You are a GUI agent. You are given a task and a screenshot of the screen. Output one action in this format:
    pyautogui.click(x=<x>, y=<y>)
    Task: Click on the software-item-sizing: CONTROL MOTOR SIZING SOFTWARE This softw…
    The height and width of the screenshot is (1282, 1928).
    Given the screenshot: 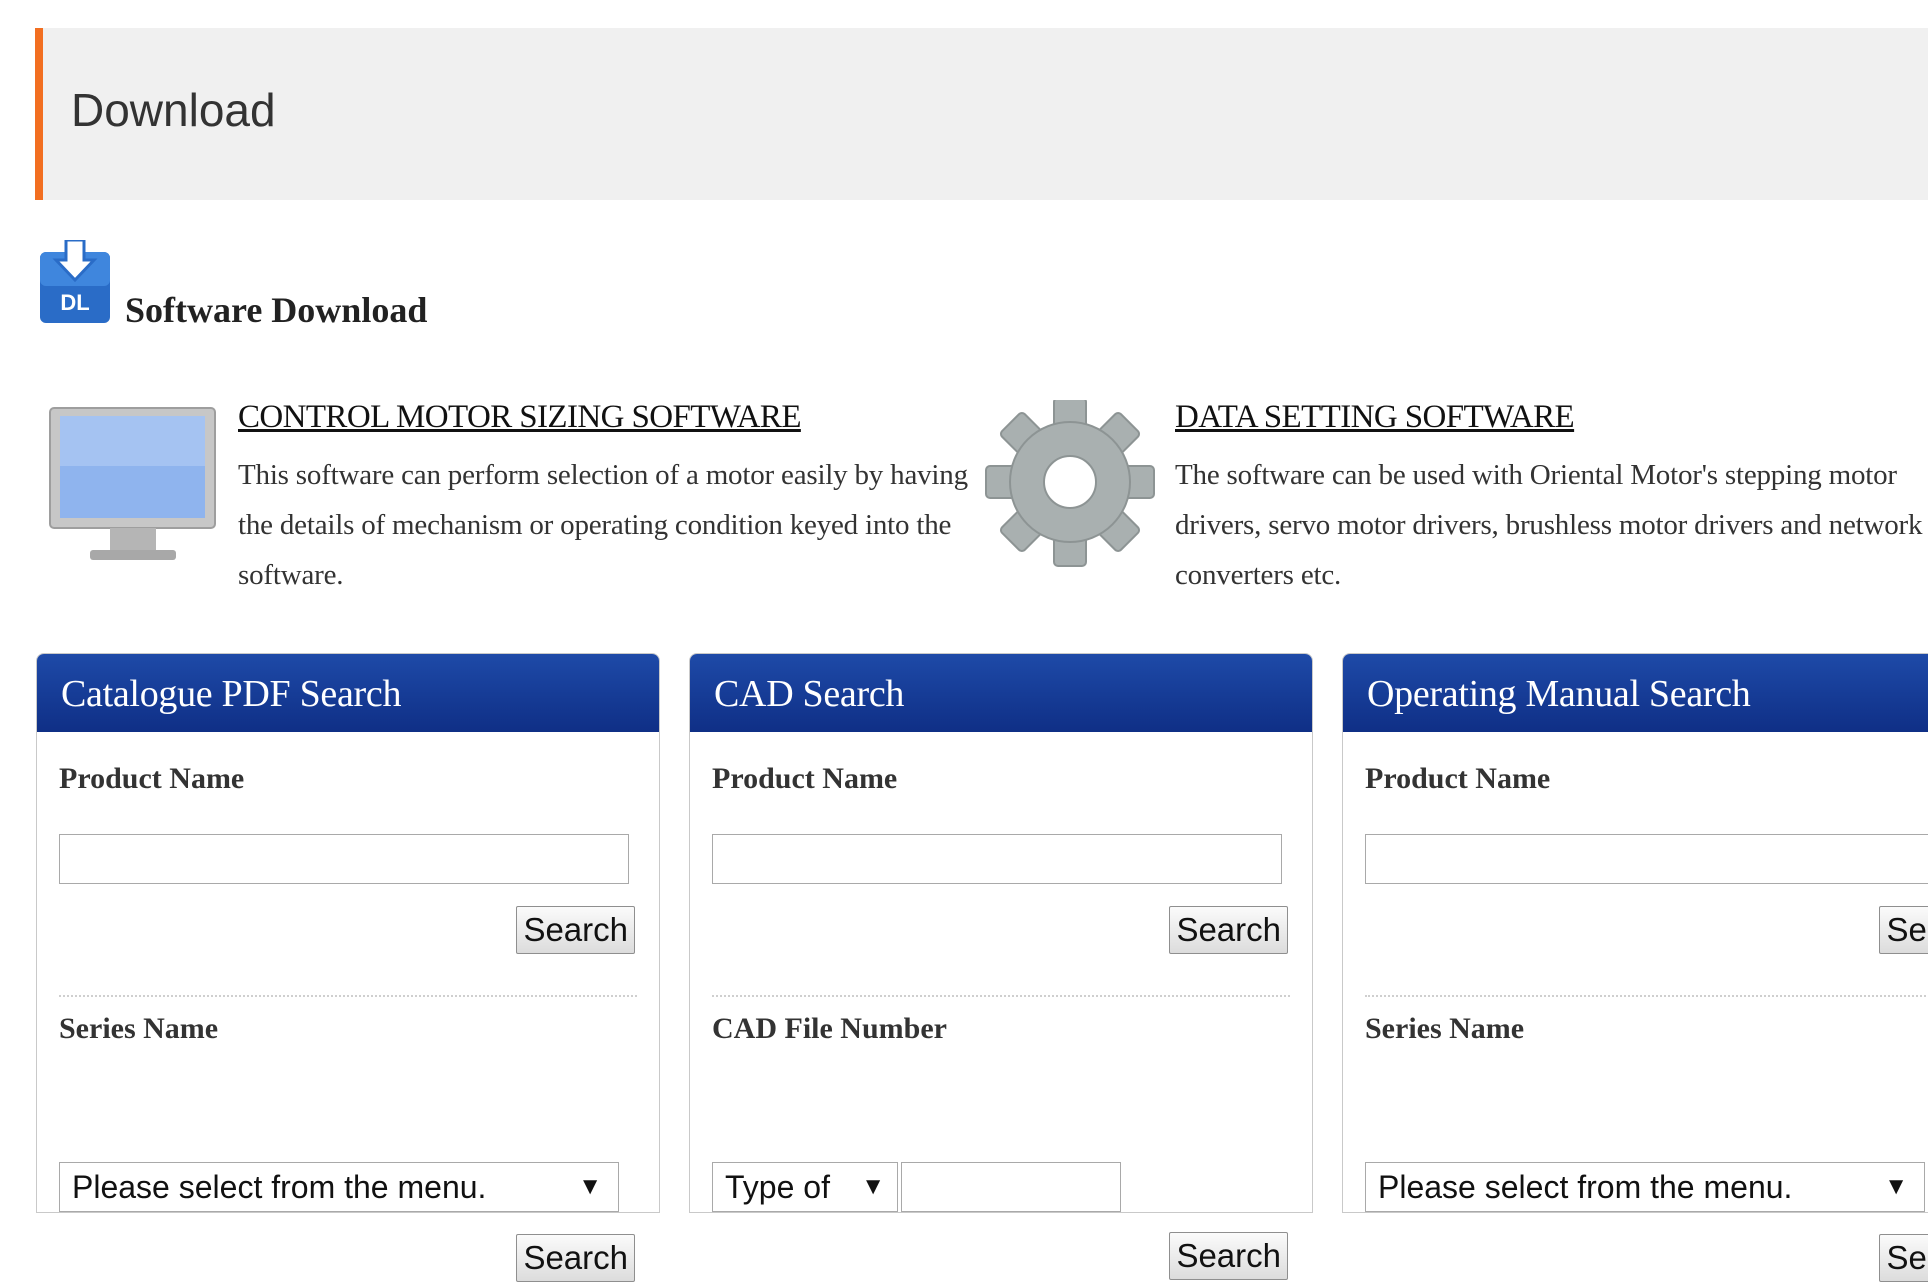 What is the action you would take?
    pyautogui.click(x=508, y=500)
    